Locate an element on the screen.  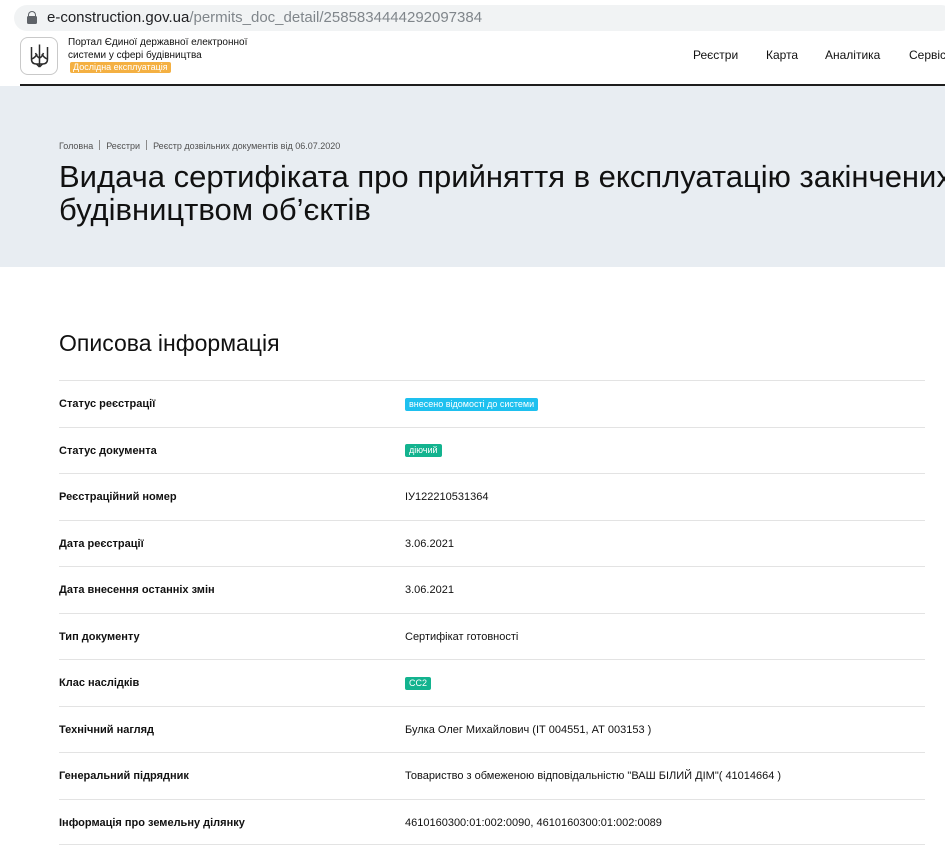
row-label: Генеральний підрядник is located at coordinates (124, 776).